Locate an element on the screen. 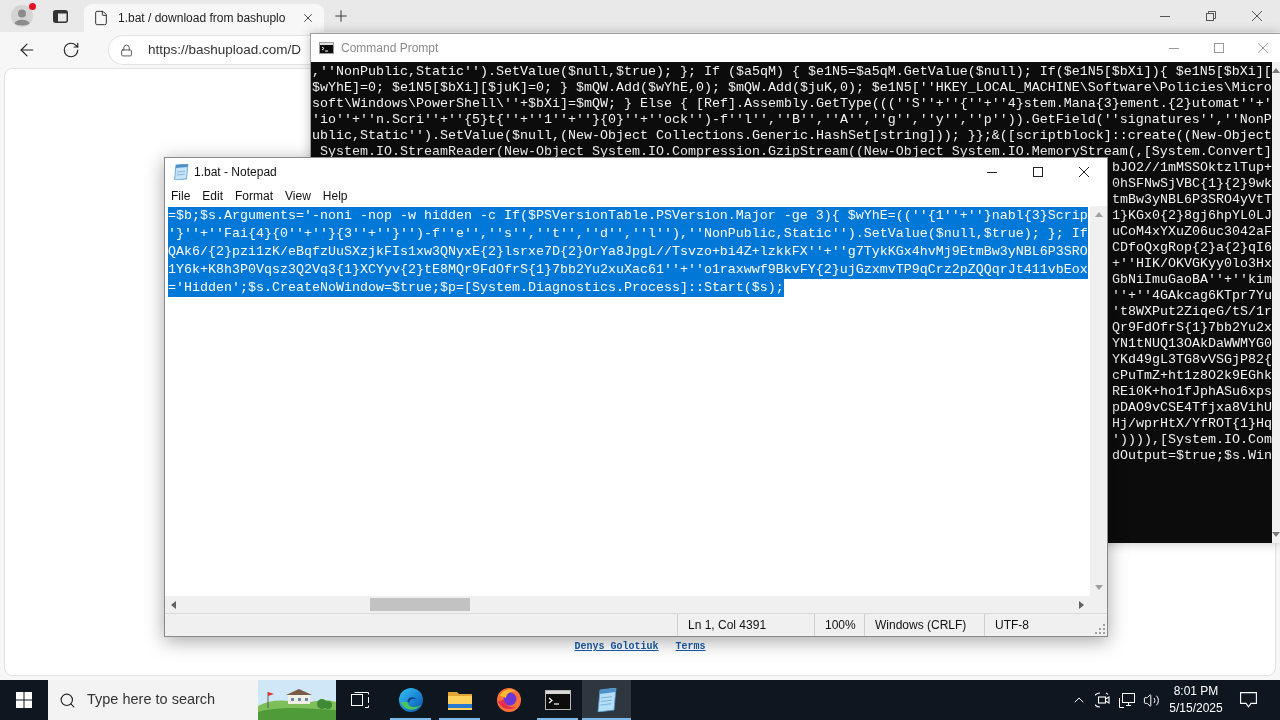  fox-globe-icon is located at coordinates (508, 700).